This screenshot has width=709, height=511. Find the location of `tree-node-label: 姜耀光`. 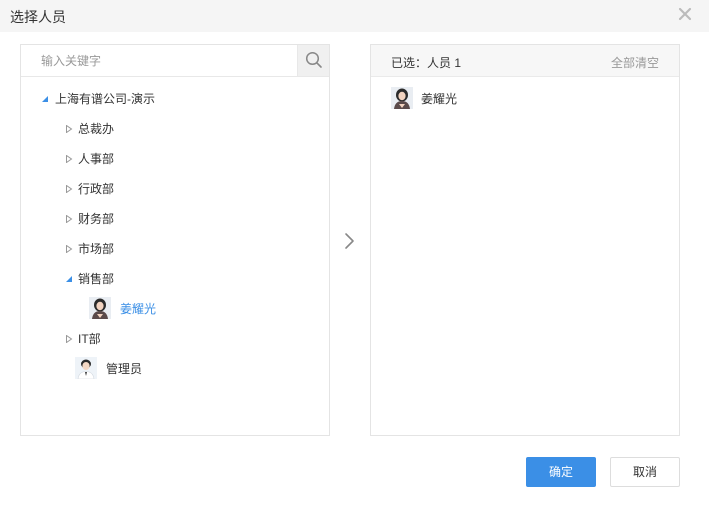

tree-node-label: 姜耀光 is located at coordinates (138, 309).